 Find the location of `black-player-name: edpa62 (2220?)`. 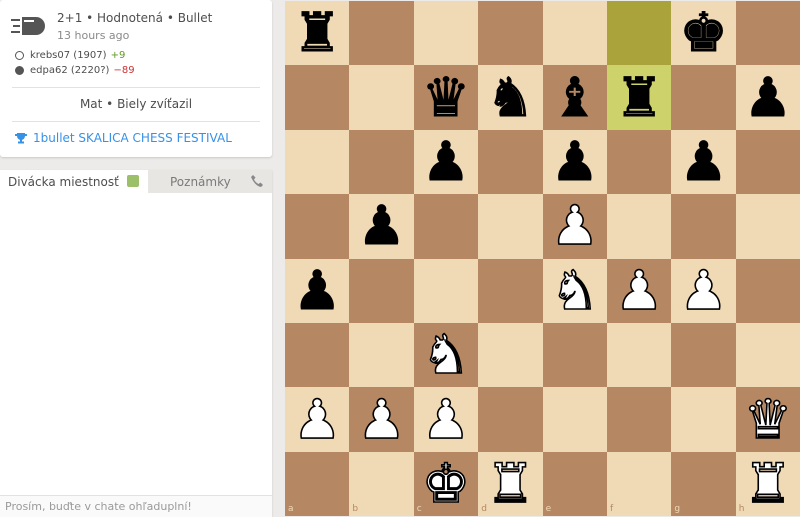

black-player-name: edpa62 (2220?) is located at coordinates (69, 70).